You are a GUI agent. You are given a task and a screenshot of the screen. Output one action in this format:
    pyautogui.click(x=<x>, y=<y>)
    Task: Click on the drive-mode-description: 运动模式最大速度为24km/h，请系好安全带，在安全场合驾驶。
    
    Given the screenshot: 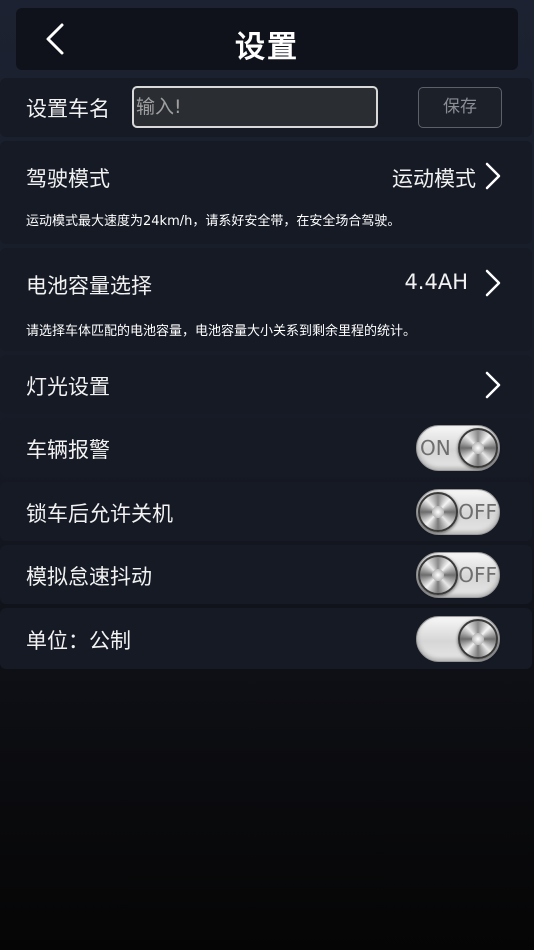 What is the action you would take?
    pyautogui.click(x=213, y=221)
    